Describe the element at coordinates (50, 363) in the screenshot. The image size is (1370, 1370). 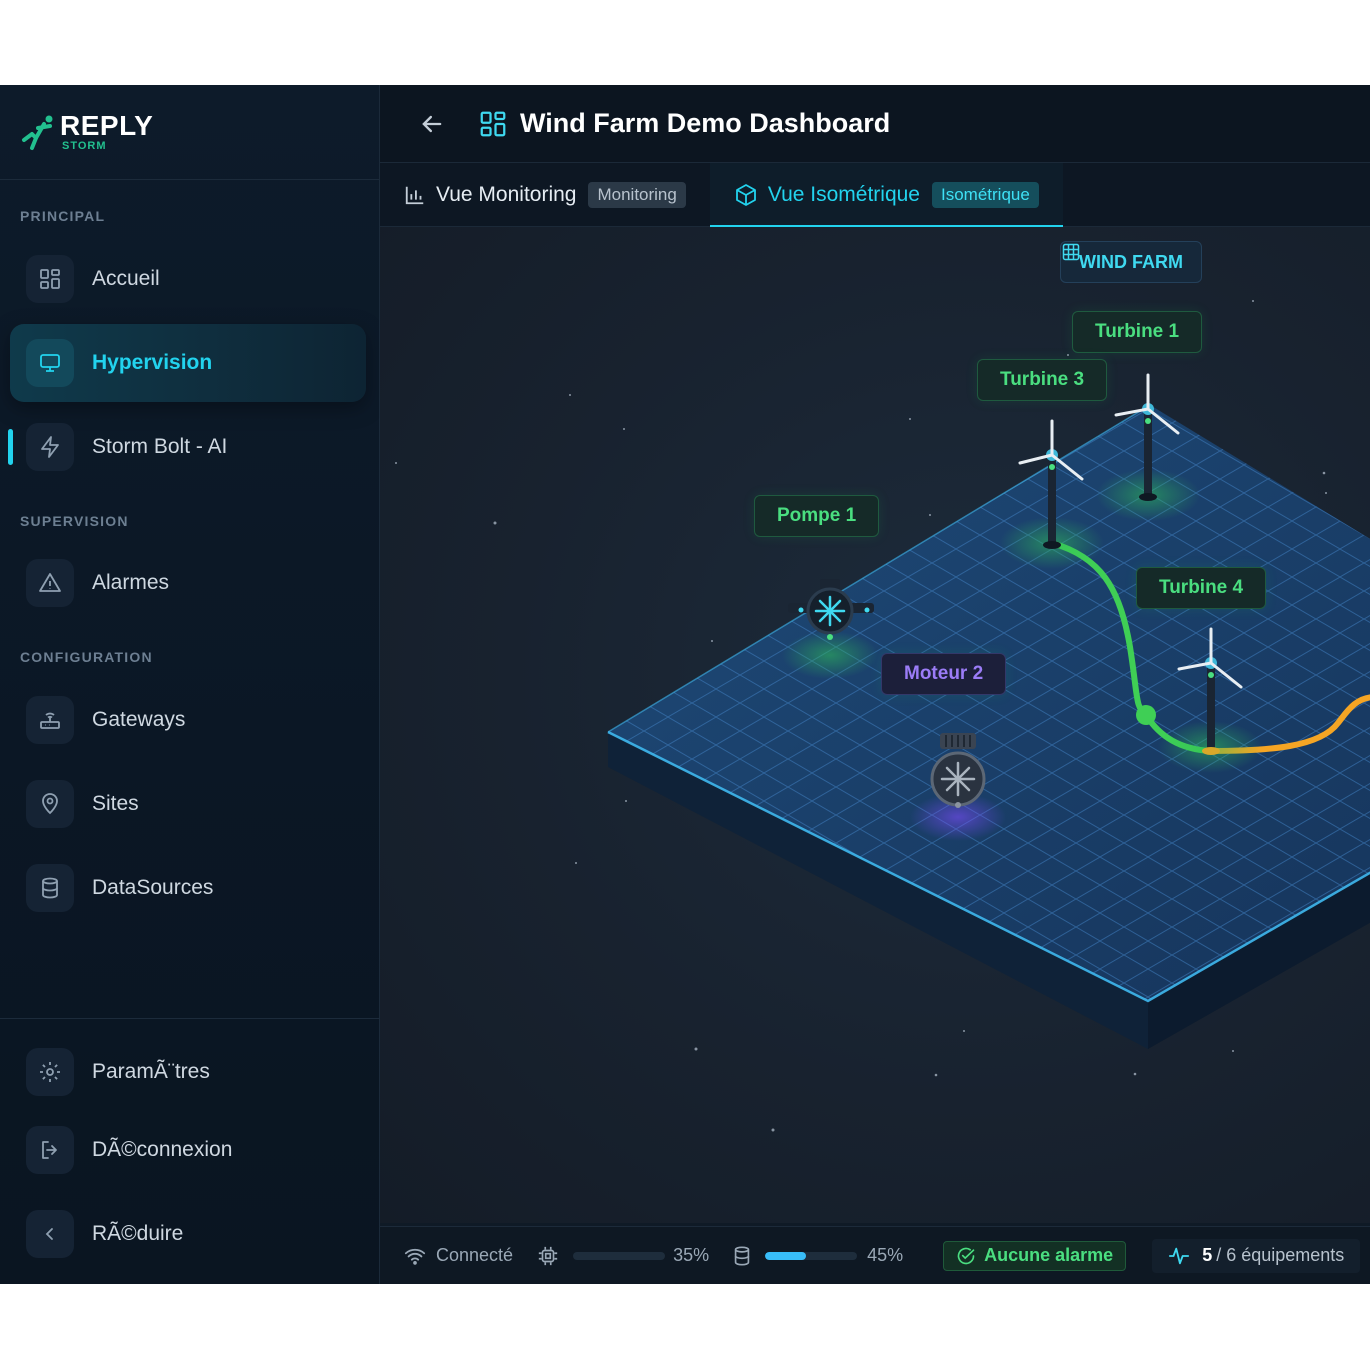
I see `monitor-icon` at that location.